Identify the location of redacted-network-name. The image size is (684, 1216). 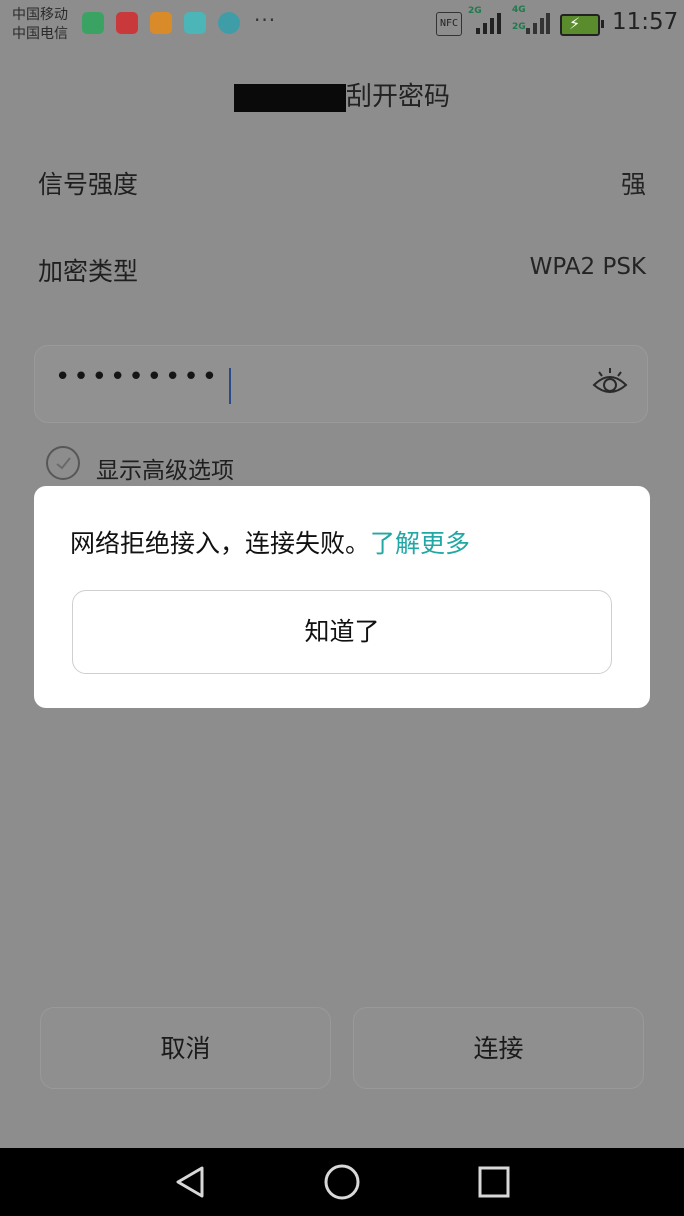
(289, 97).